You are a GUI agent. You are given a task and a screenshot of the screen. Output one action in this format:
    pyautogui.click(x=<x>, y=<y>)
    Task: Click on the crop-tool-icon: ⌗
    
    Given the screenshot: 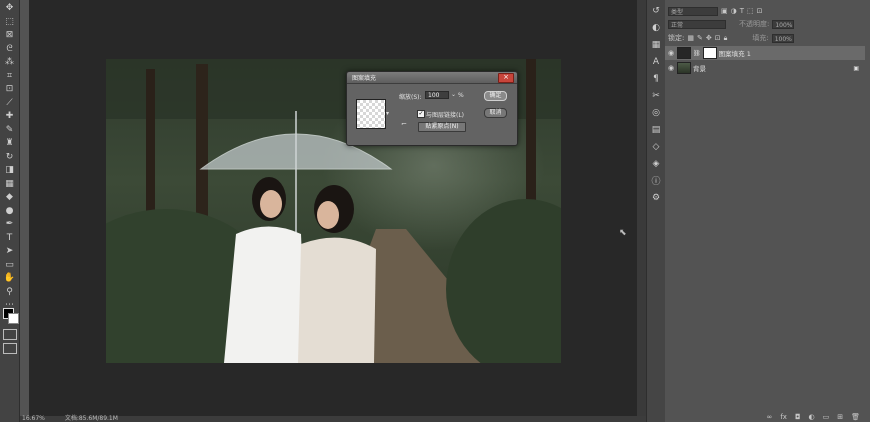 What is the action you would take?
    pyautogui.click(x=9, y=77)
    